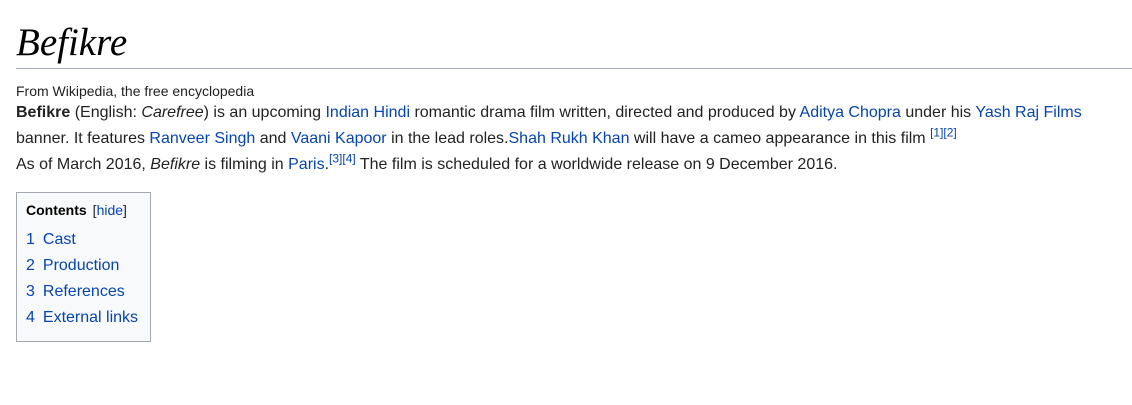 Image resolution: width=1132 pixels, height=405 pixels. I want to click on link-indian: Indian, so click(347, 112).